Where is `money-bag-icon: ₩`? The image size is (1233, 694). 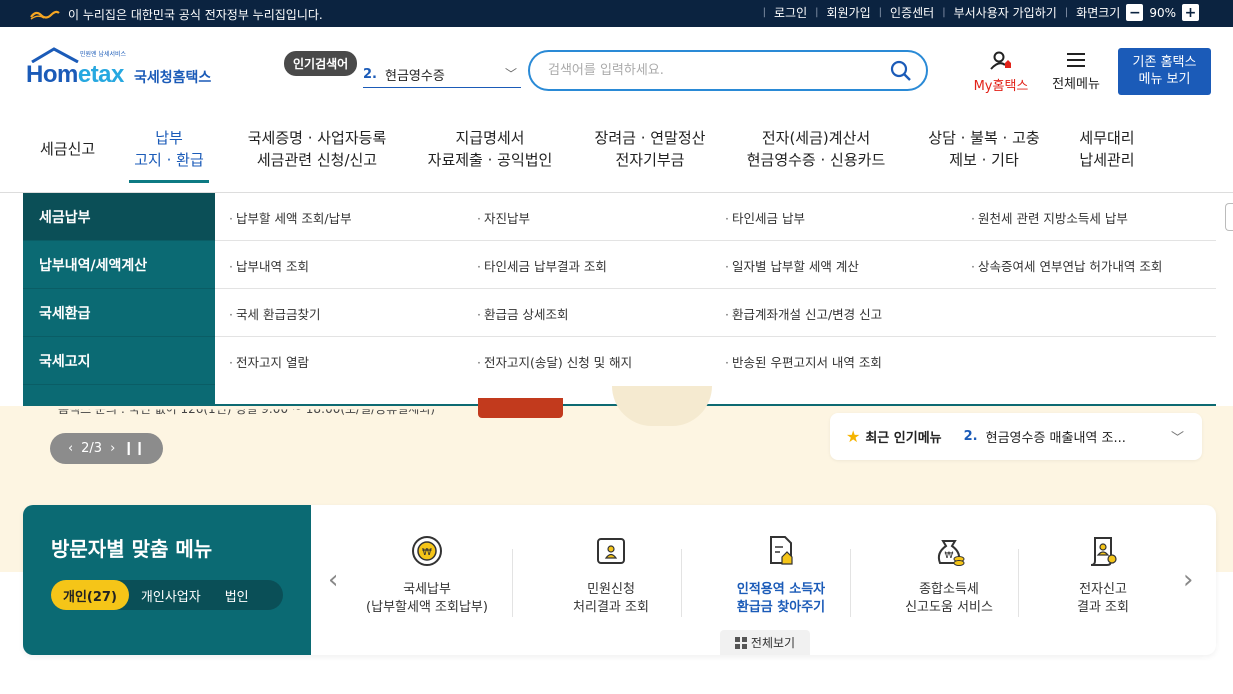
money-bag-icon: ₩ is located at coordinates (951, 553).